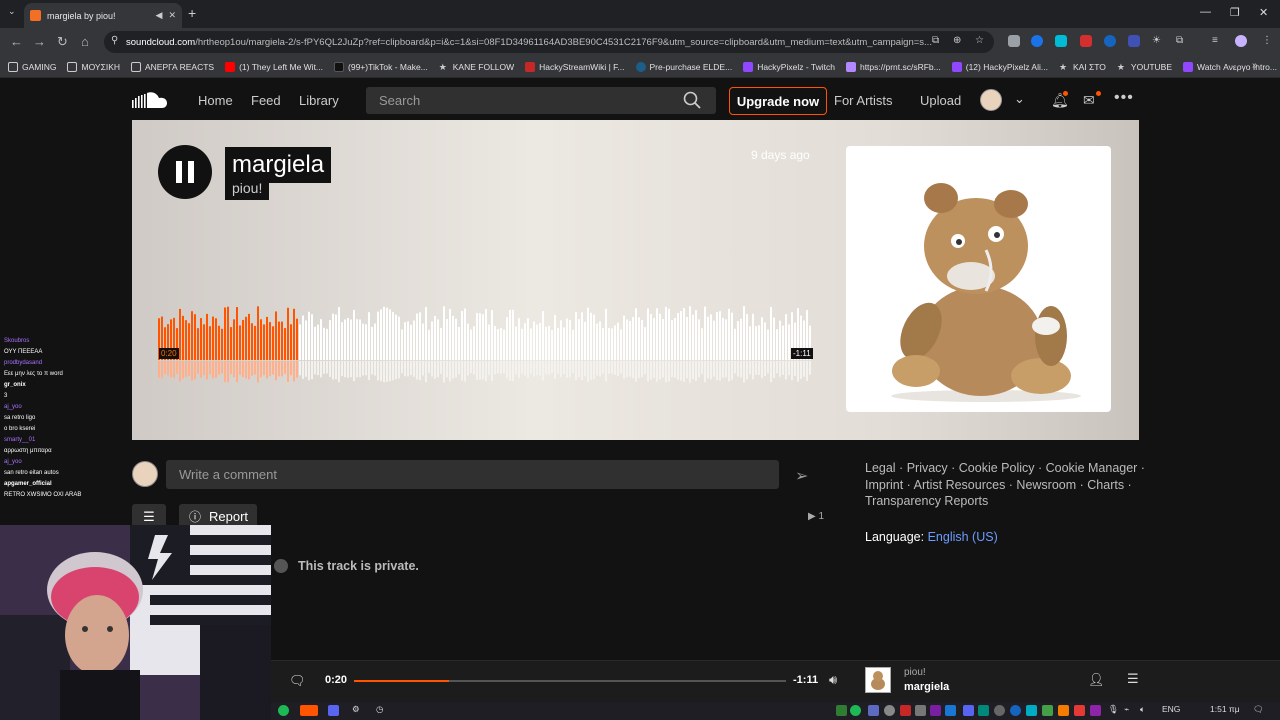  I want to click on back-icon: ←, so click(16, 41).